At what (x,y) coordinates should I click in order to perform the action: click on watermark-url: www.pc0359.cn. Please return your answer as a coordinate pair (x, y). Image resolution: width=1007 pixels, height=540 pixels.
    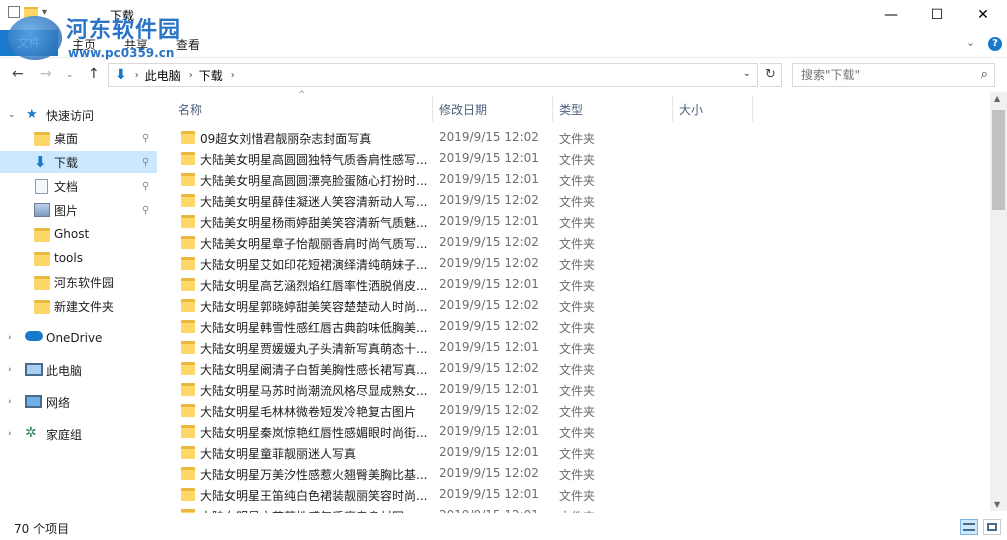
    Looking at the image, I should click on (121, 53).